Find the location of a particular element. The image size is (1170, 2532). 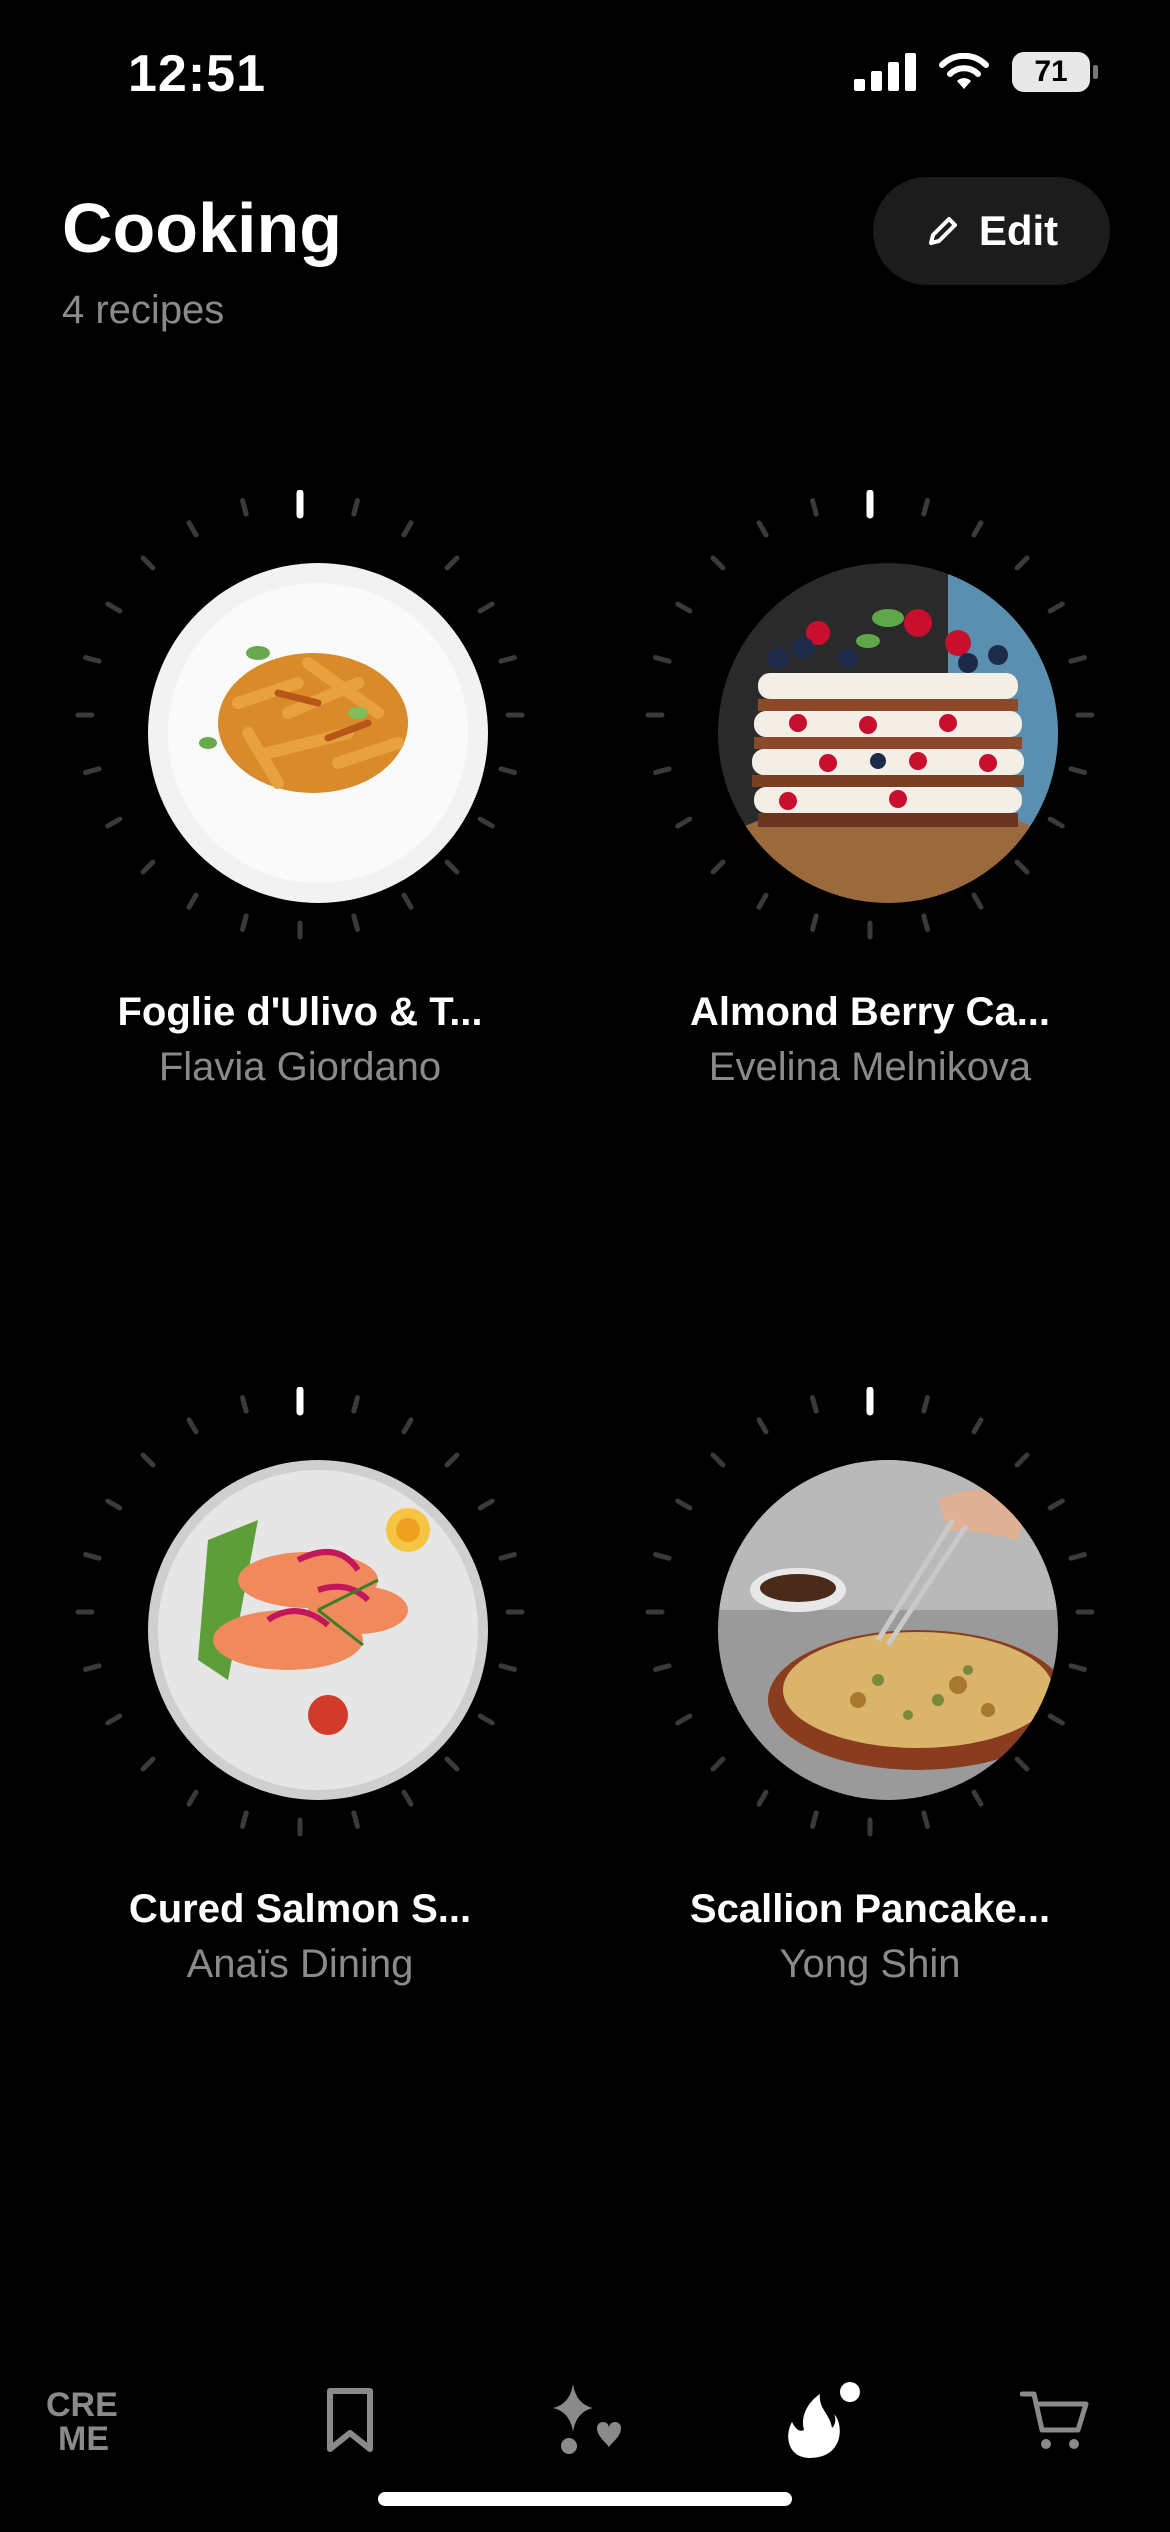

recipe-card: Scallion Pancake... Yong Shin is located at coordinates (870, 1687).